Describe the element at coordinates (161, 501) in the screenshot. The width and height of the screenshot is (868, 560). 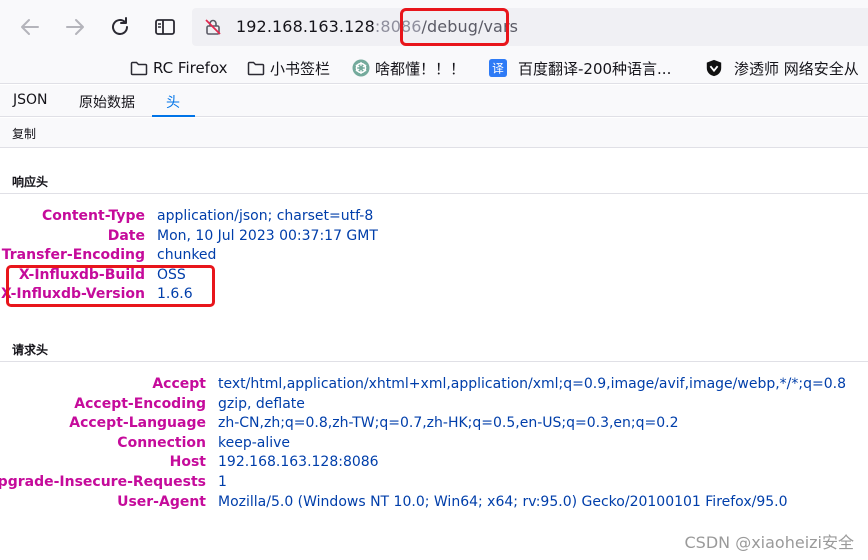
I see `header-name: User-Agent` at that location.